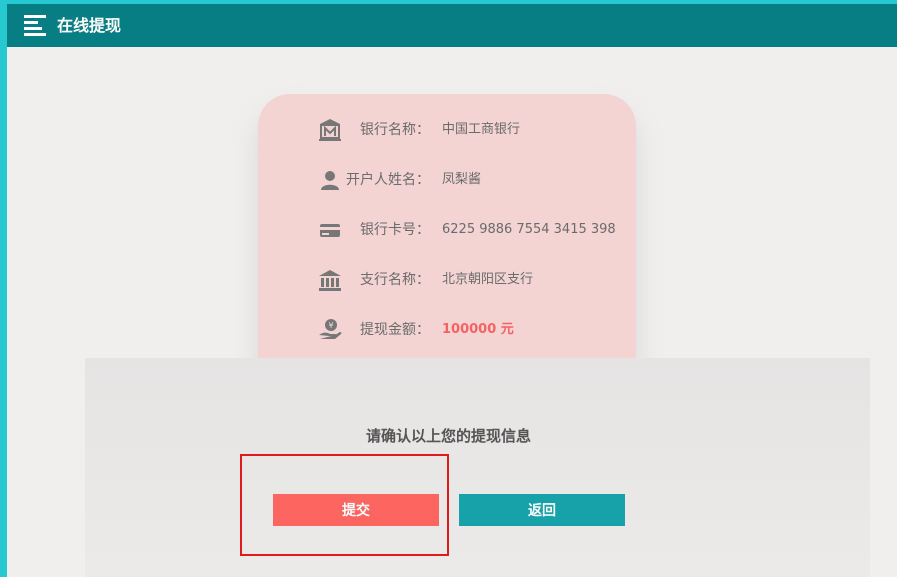 Image resolution: width=897 pixels, height=577 pixels. What do you see at coordinates (529, 229) in the screenshot?
I see `card-number-value: 6225 9886 7554 3415 398` at bounding box center [529, 229].